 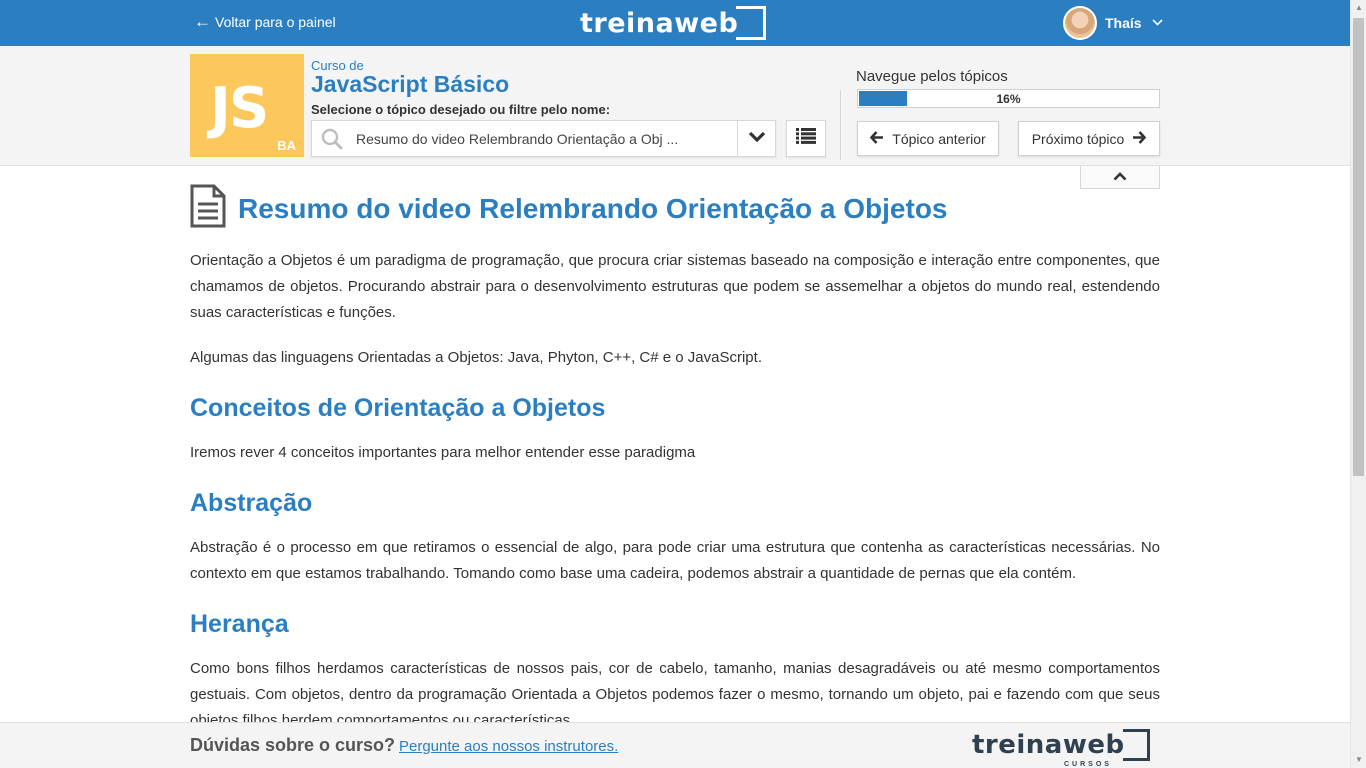 I want to click on top-bar: ← Voltar para o painel treinaweb Thaís, so click(x=675, y=23).